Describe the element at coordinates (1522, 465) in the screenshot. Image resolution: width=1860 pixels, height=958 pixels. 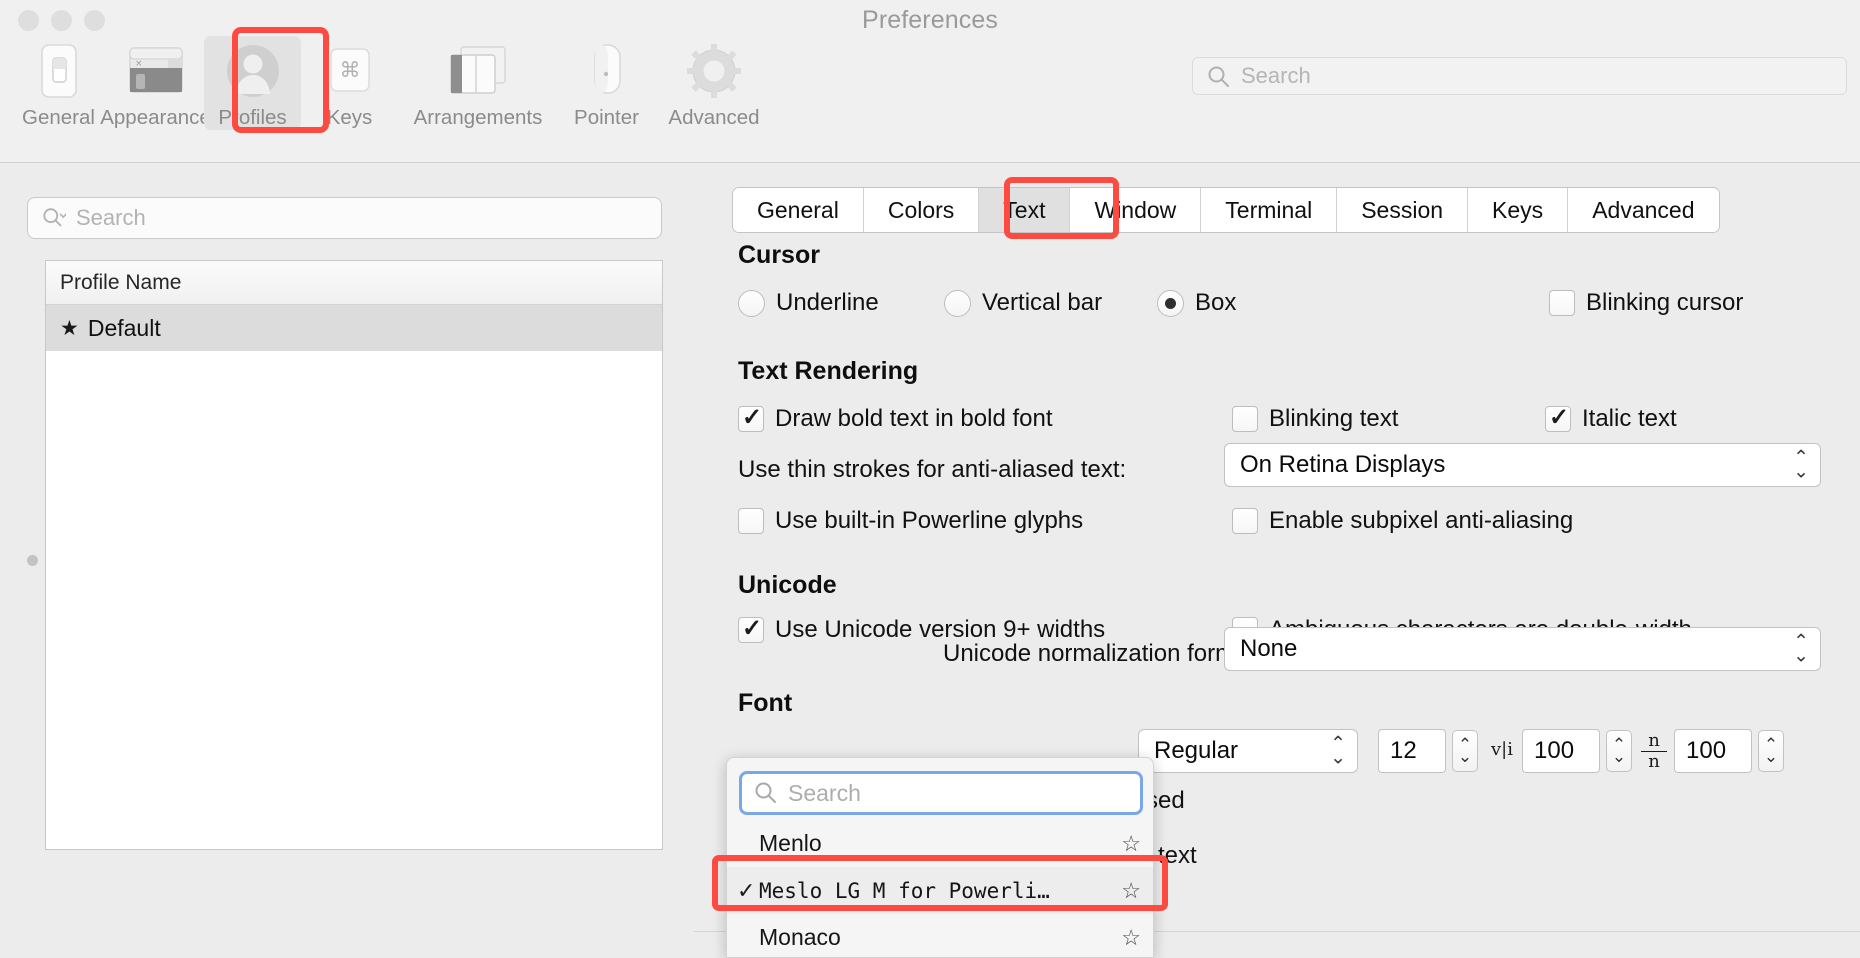
I see `thin-strokes-select: On Retina Displays ⌃ ⌄` at that location.